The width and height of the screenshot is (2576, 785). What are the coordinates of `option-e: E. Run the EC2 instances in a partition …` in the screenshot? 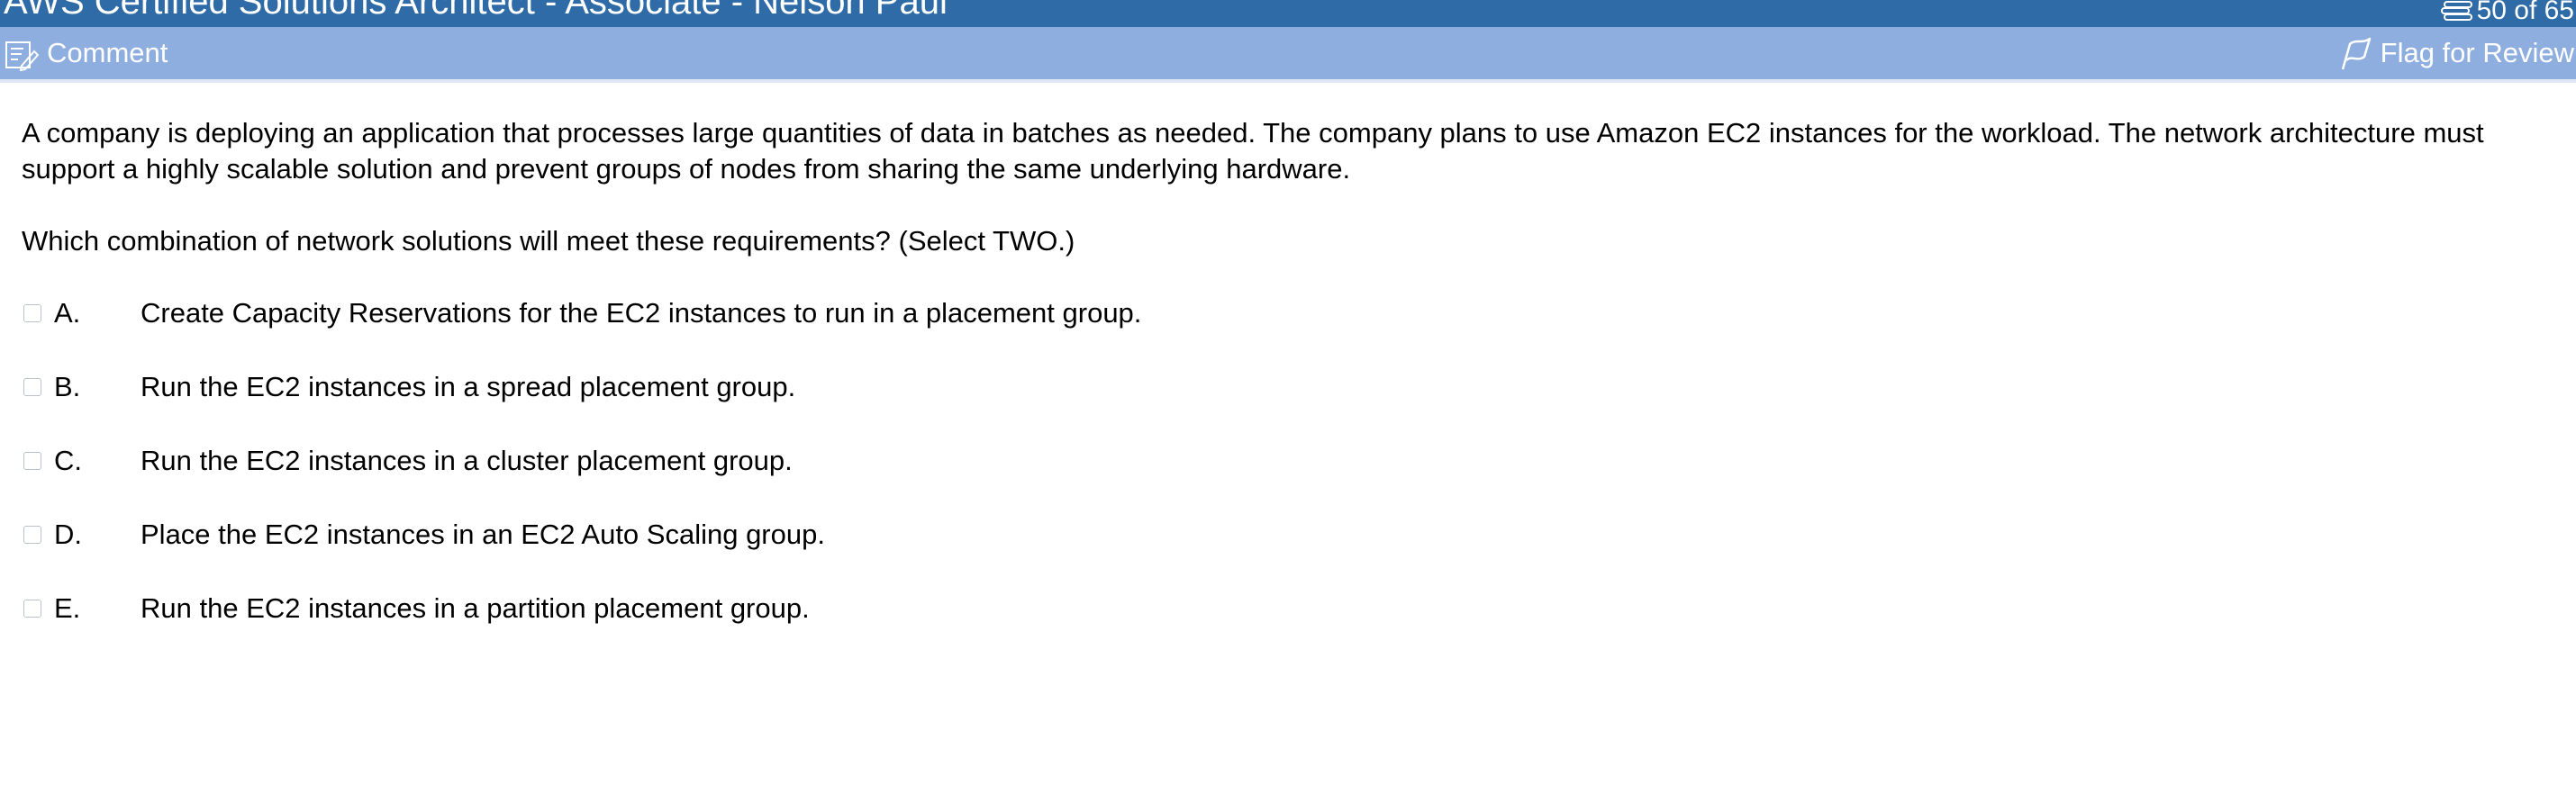 It's located at (1283, 609).